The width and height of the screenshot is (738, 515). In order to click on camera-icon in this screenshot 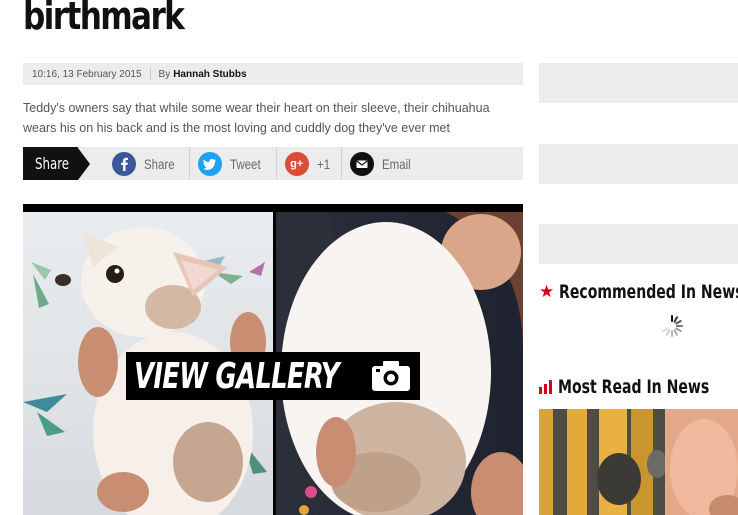, I will do `click(391, 376)`.